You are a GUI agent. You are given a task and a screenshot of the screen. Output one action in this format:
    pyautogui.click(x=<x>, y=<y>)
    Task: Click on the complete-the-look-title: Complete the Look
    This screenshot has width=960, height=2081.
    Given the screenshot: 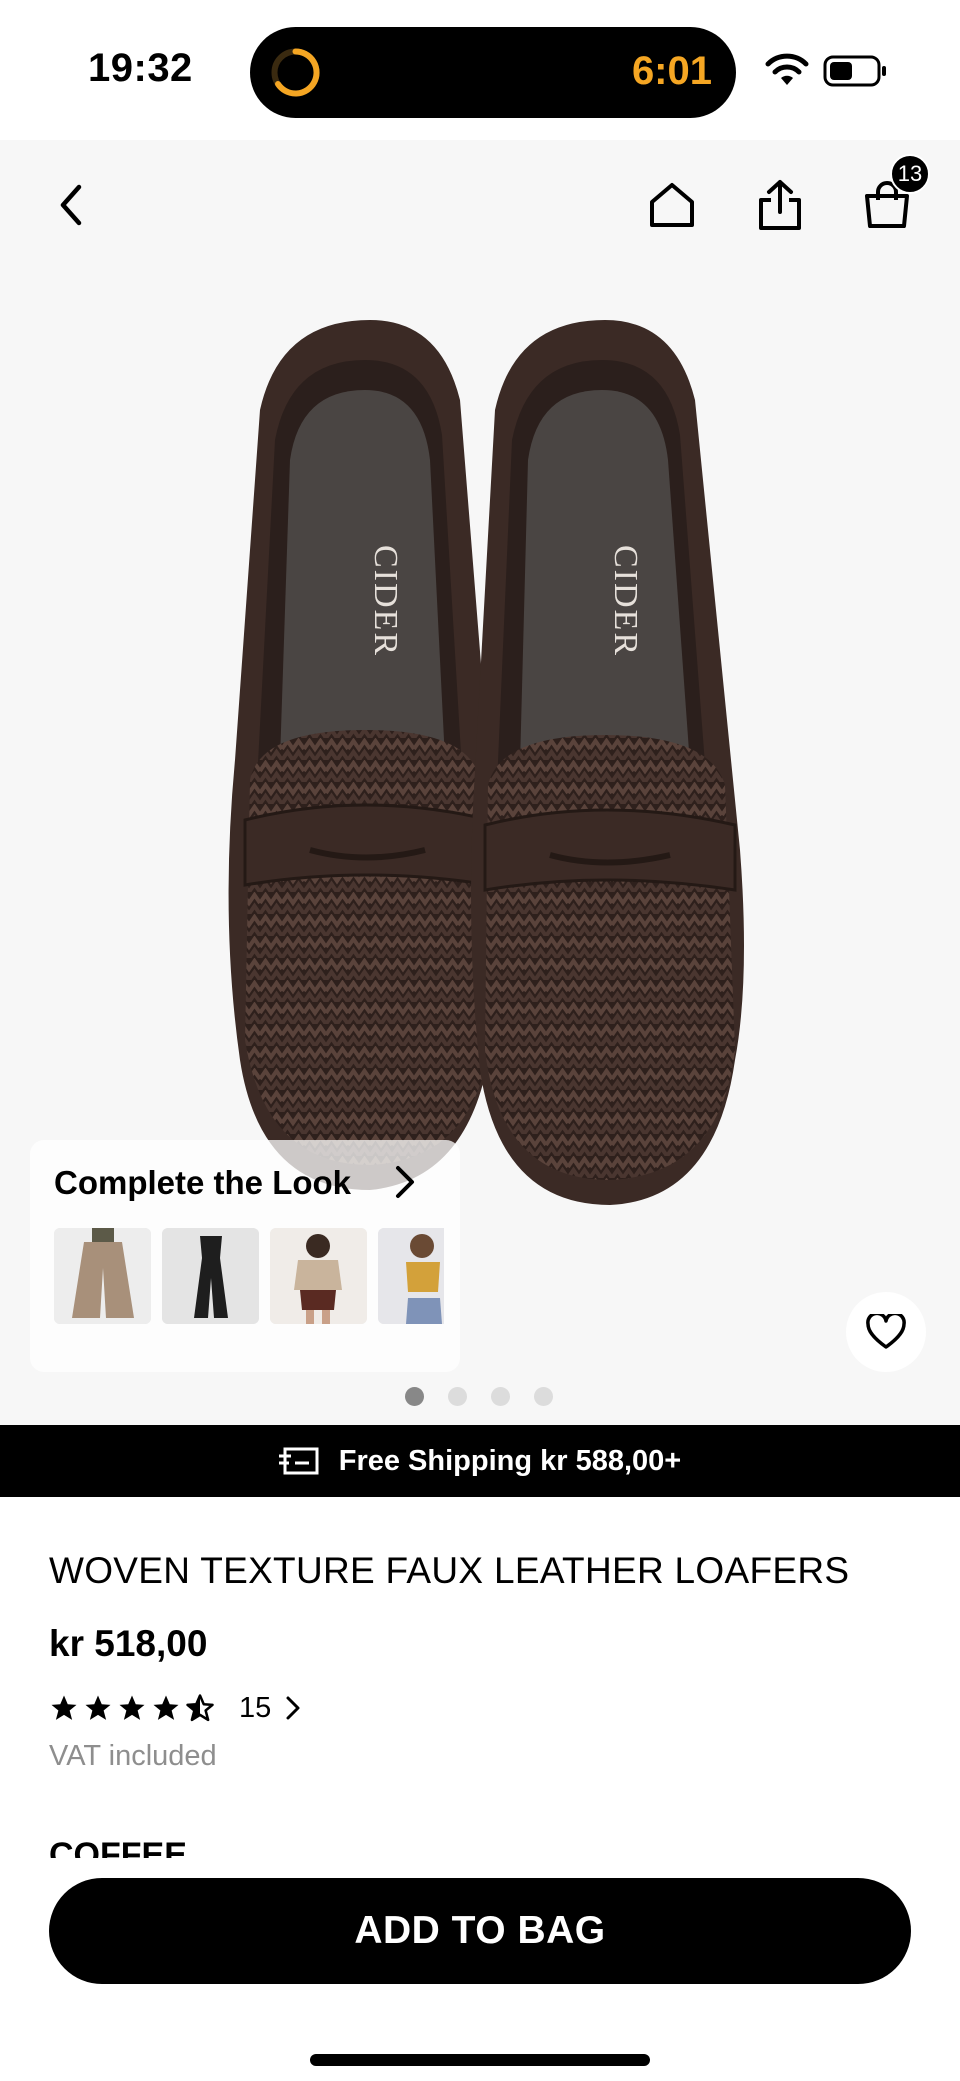 What is the action you would take?
    pyautogui.click(x=203, y=1182)
    